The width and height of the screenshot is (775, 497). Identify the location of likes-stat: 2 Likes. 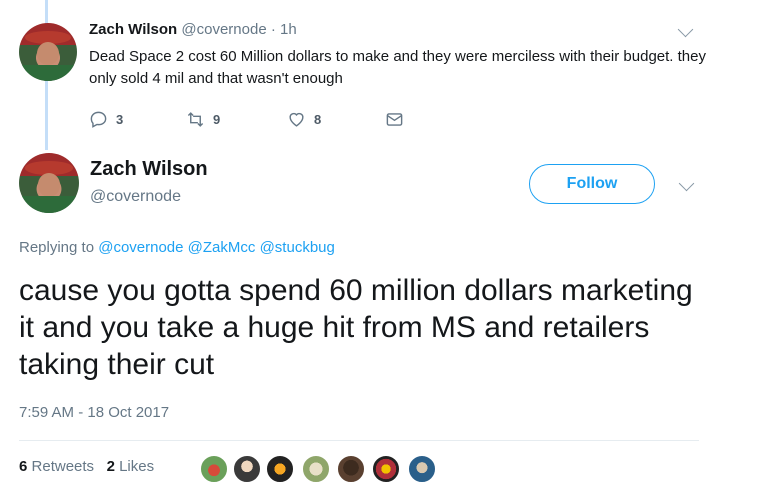
(131, 466).